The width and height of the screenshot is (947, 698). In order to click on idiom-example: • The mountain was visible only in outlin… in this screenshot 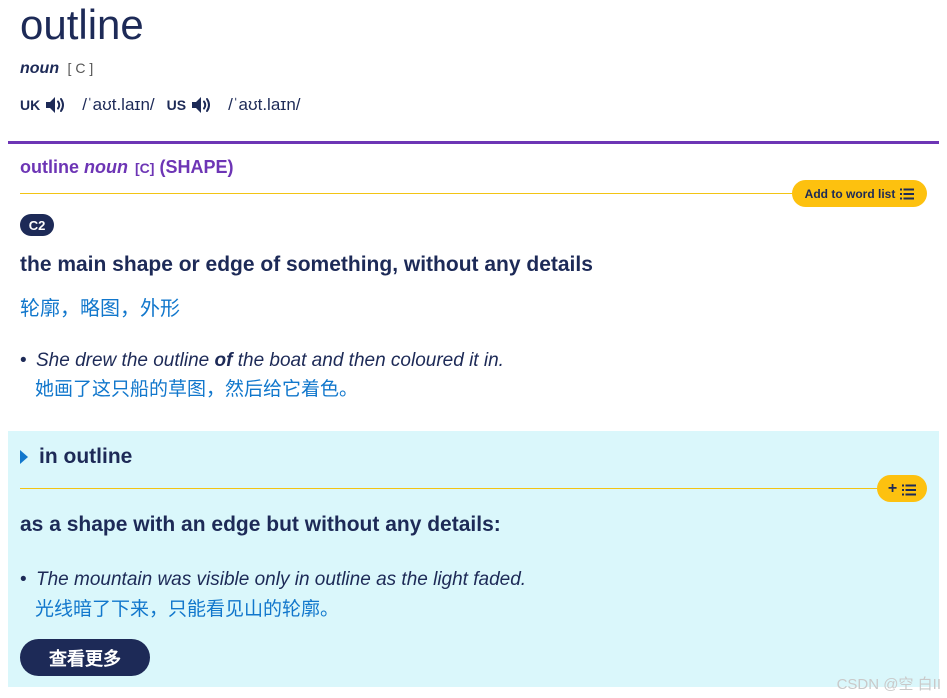, I will do `click(273, 580)`.